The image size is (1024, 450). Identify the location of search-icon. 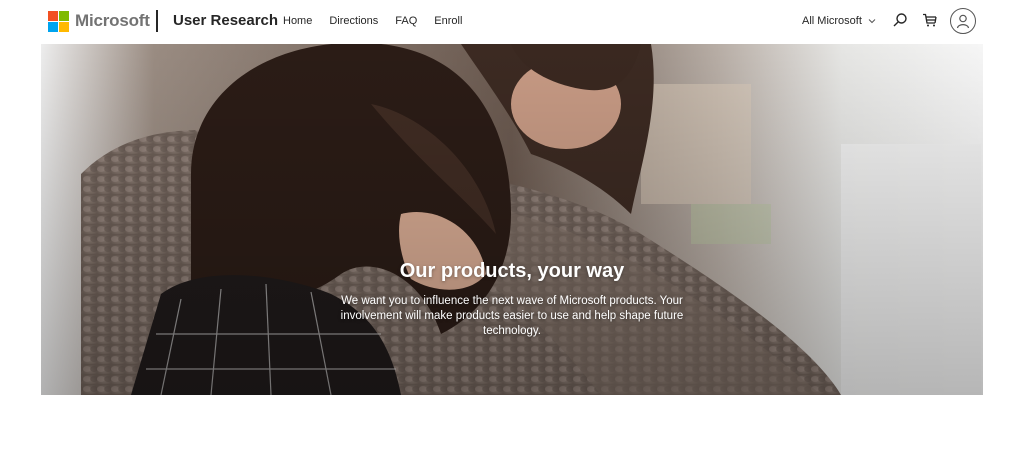
(900, 20).